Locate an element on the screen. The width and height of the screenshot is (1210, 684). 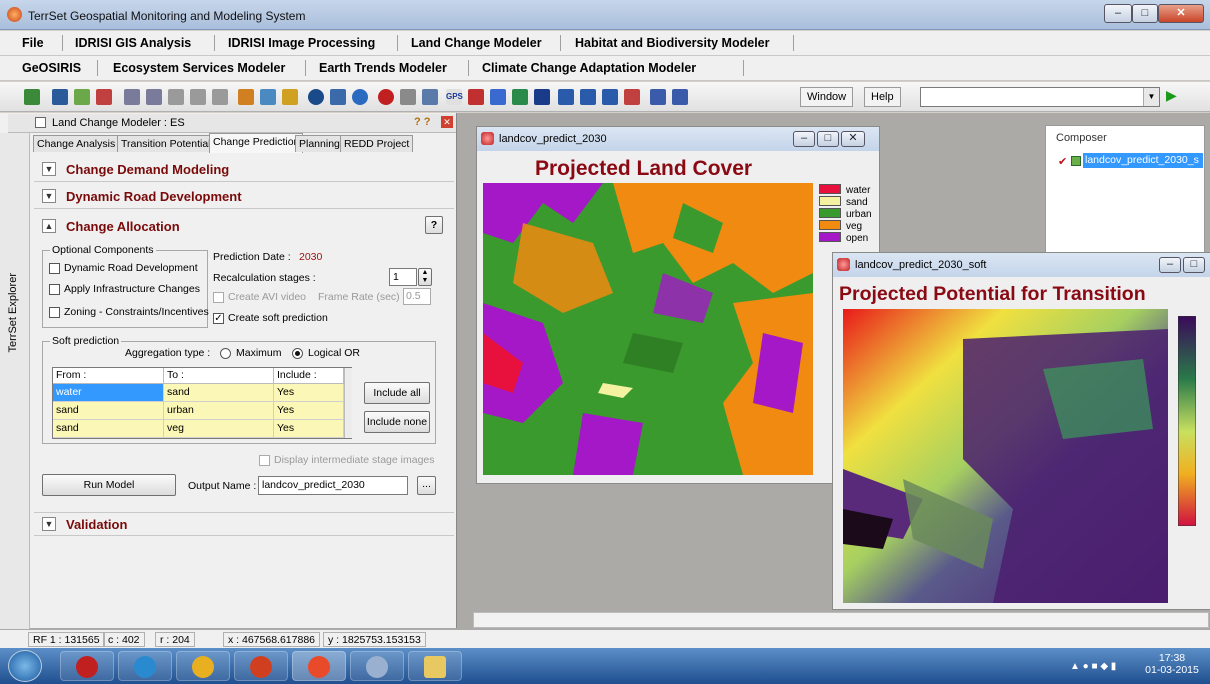
close-icon: ✕ is located at coordinates (447, 122).